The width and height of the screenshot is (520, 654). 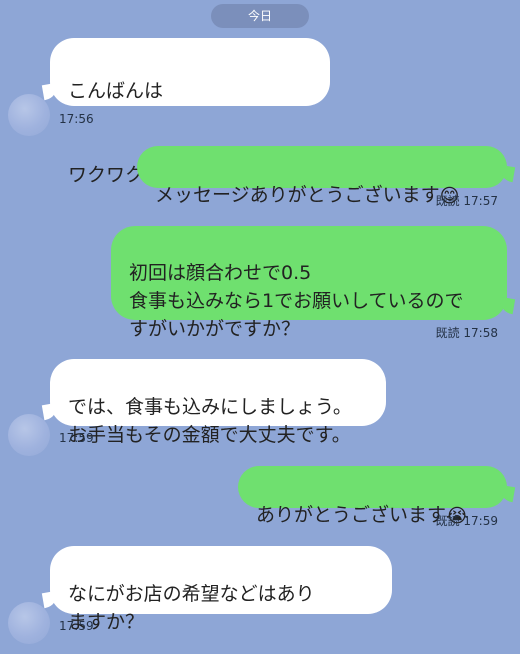 I want to click on incoming-message-1: こんばんは ワクワクメールのです, so click(x=190, y=112).